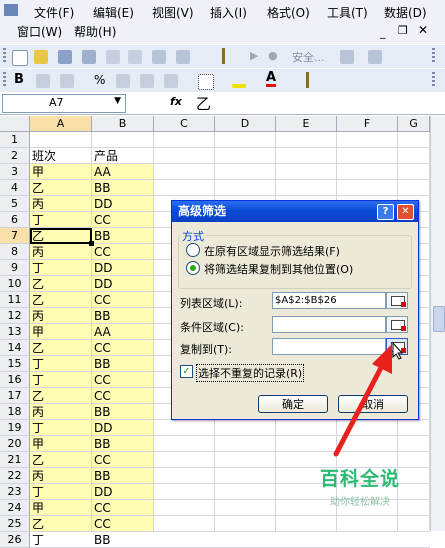 This screenshot has width=445, height=548. Describe the element at coordinates (54, 12) in the screenshot. I see `menu-file: 文件(F)` at that location.